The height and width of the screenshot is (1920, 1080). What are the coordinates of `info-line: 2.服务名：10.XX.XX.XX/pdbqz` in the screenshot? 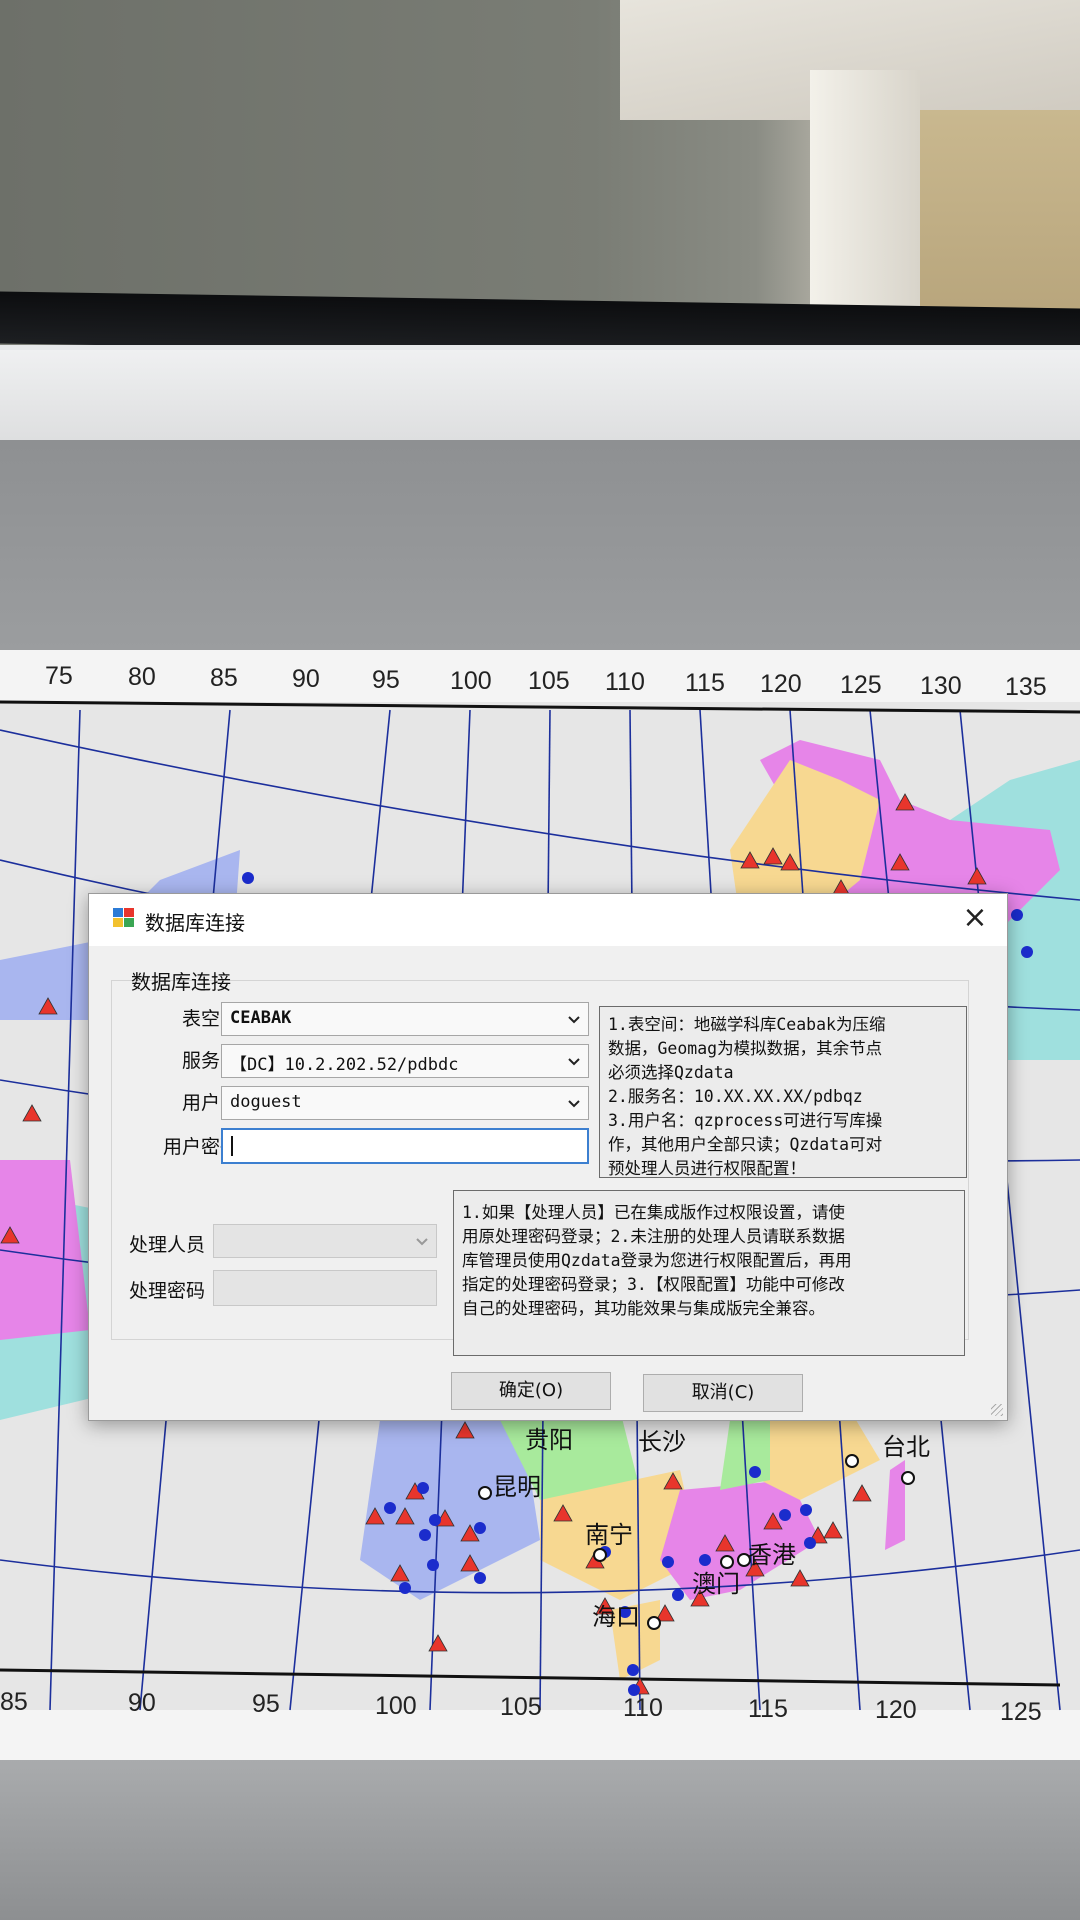 It's located at (735, 1096).